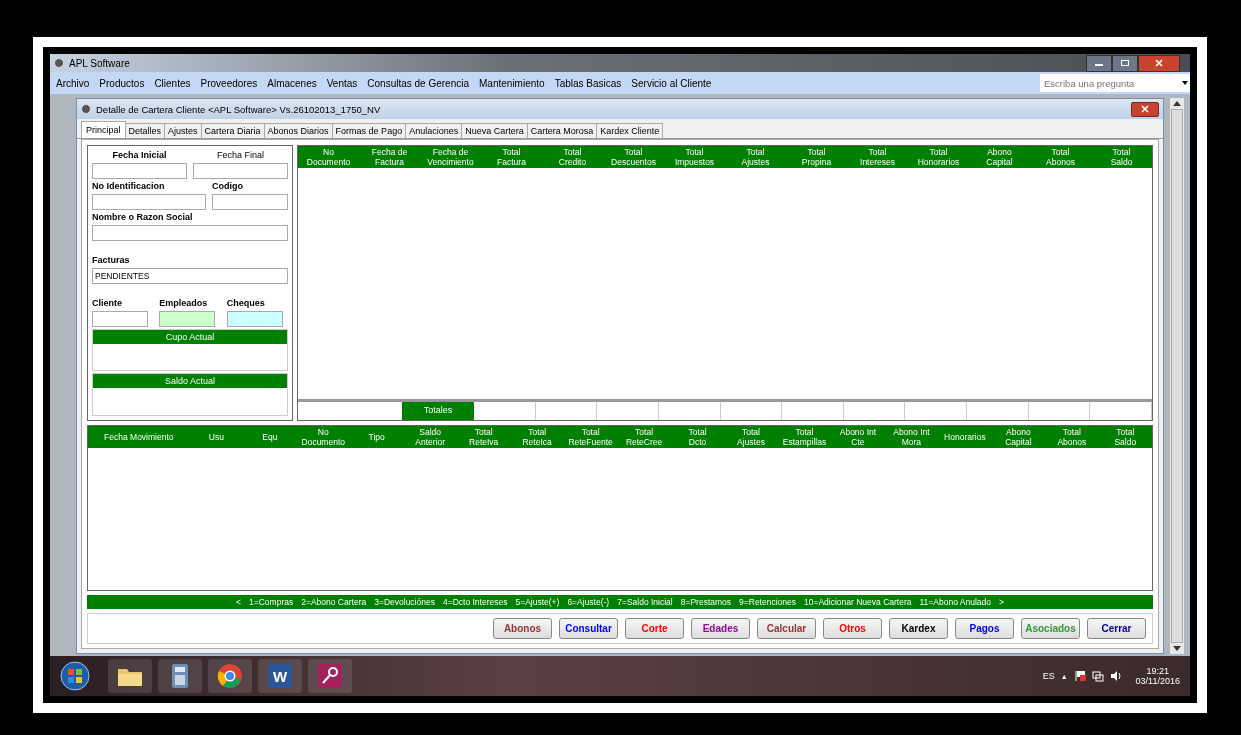 This screenshot has height=735, width=1241. What do you see at coordinates (1125, 63) in the screenshot?
I see `maximize-button` at bounding box center [1125, 63].